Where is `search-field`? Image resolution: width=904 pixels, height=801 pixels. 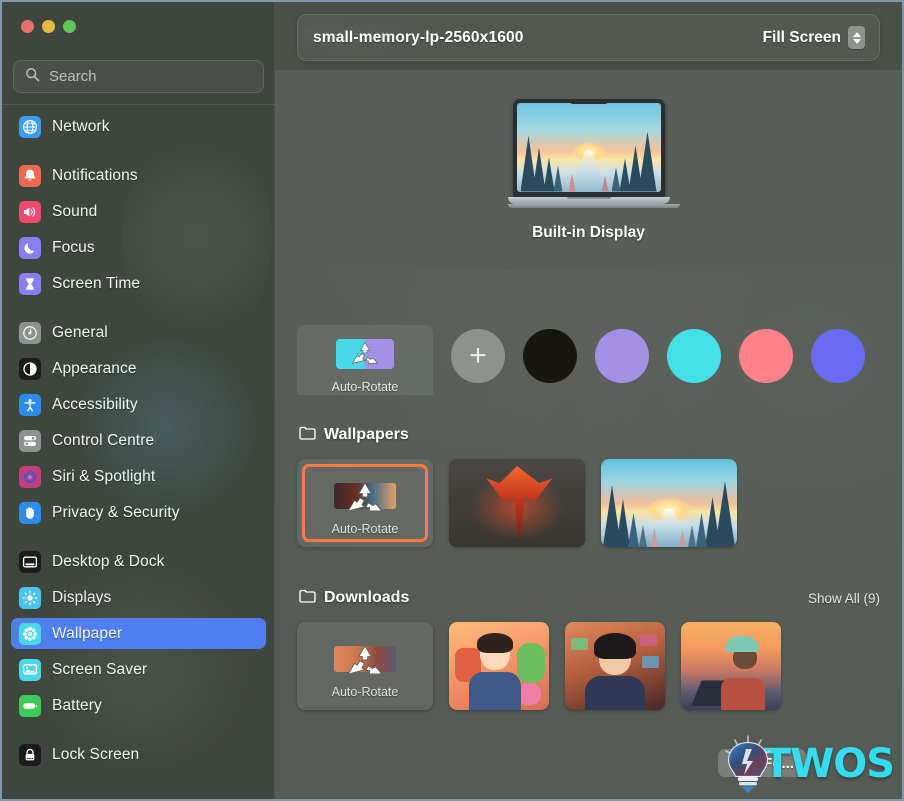
search-field is located at coordinates (138, 76).